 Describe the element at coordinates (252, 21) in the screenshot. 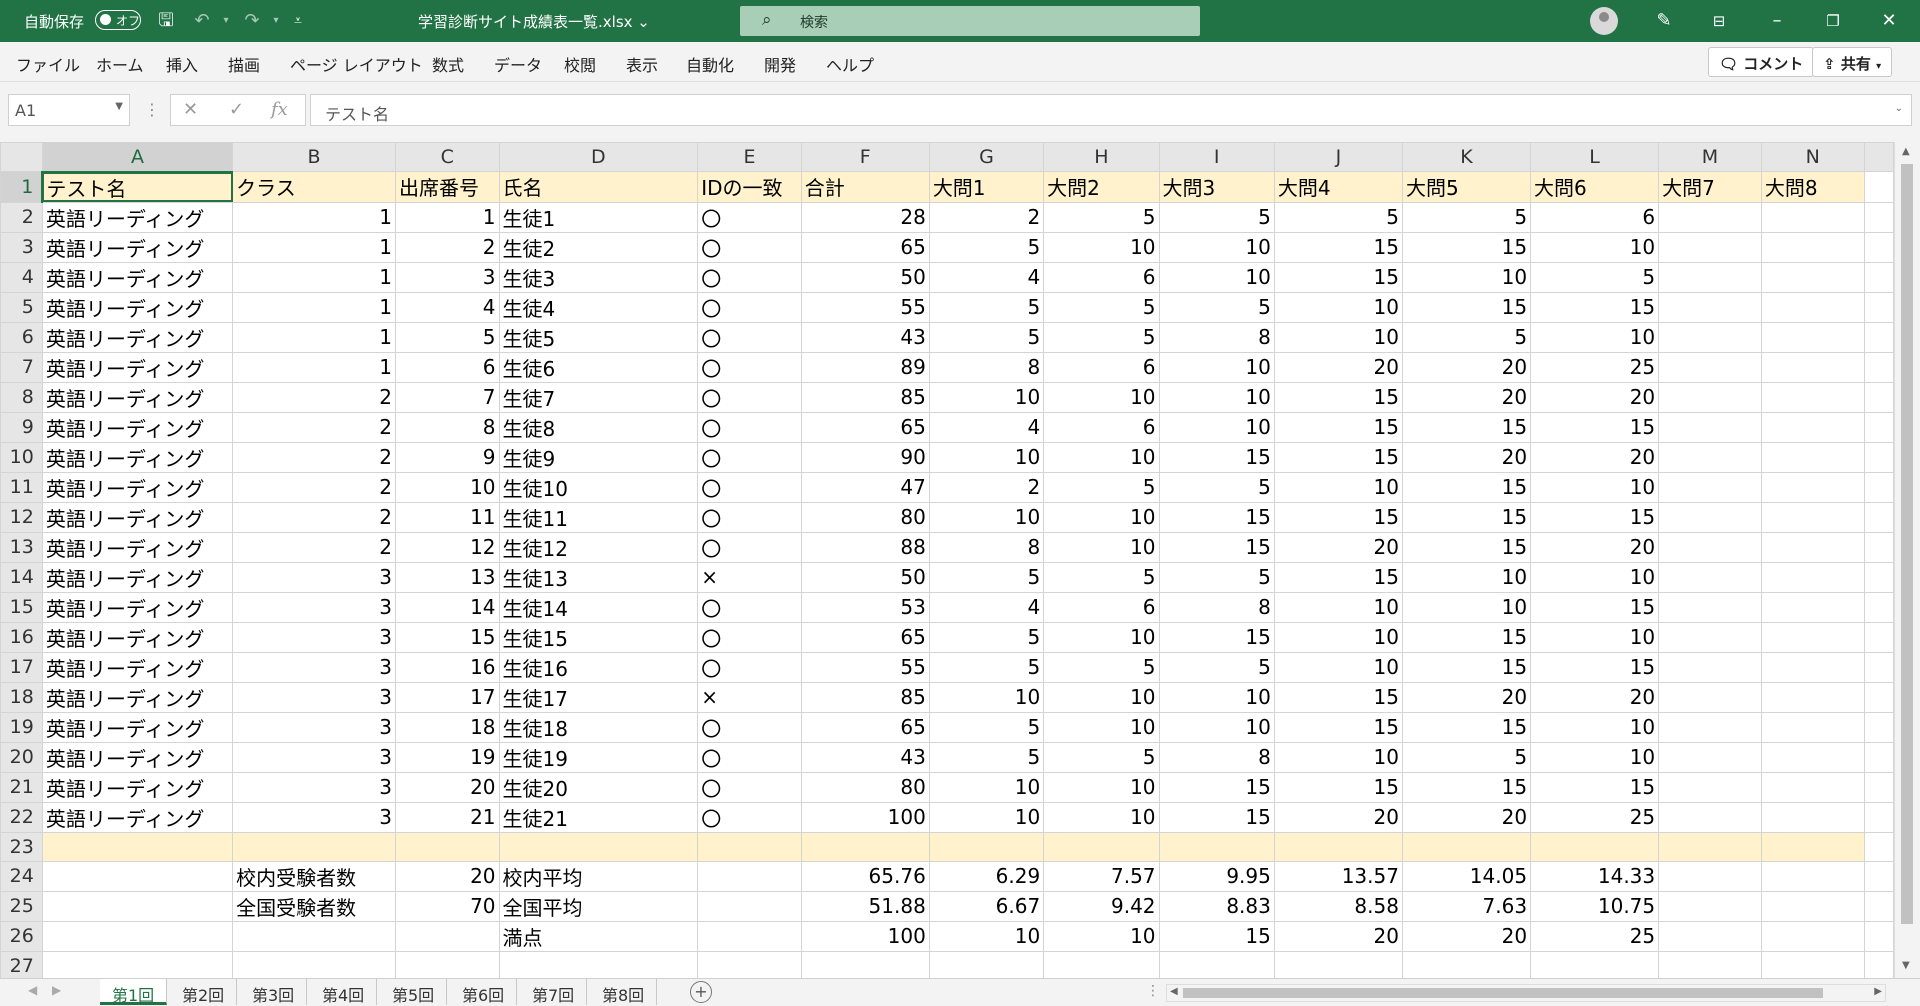

I see `redo-icon: ↷` at that location.